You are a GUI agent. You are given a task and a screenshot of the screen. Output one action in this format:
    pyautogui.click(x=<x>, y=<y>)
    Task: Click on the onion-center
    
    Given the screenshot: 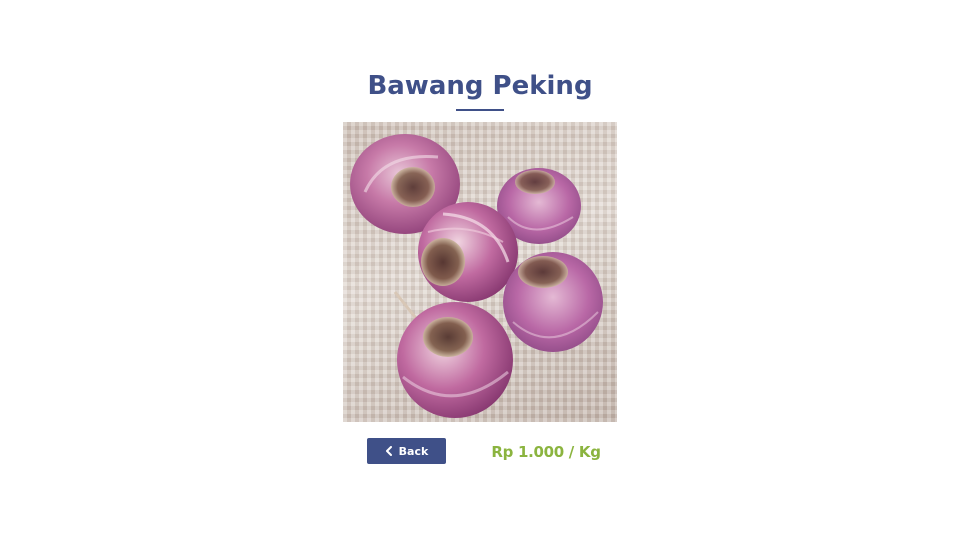 What is the action you would take?
    pyautogui.click(x=468, y=252)
    